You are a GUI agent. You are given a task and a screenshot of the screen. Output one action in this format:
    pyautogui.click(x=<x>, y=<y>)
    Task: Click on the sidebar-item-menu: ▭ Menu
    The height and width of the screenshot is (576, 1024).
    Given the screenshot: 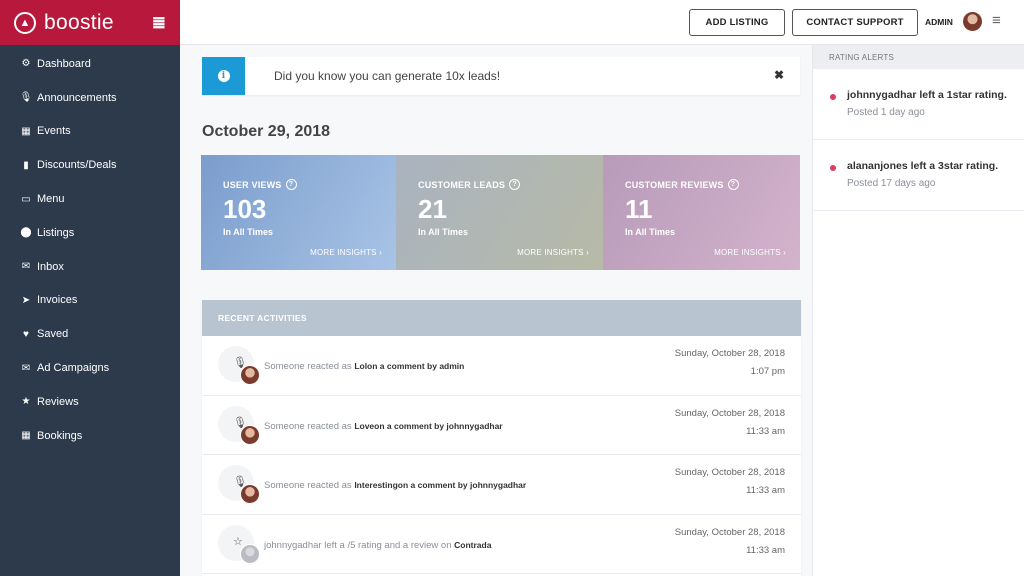 What is the action you would take?
    pyautogui.click(x=90, y=199)
    